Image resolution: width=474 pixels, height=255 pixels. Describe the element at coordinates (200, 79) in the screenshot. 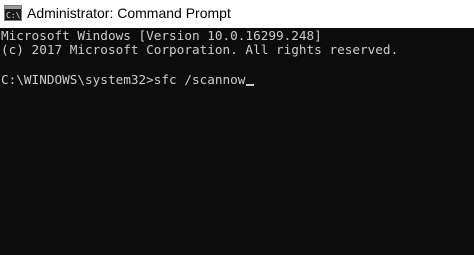

I see `console-command-input: sfc /scannow` at that location.